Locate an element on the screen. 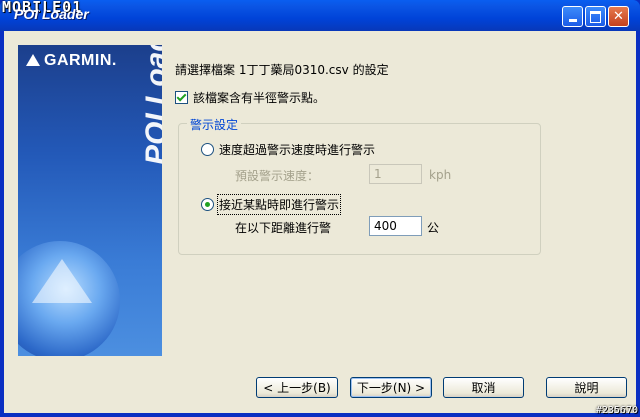 The height and width of the screenshot is (417, 640). help-button: 說明 is located at coordinates (586, 387).